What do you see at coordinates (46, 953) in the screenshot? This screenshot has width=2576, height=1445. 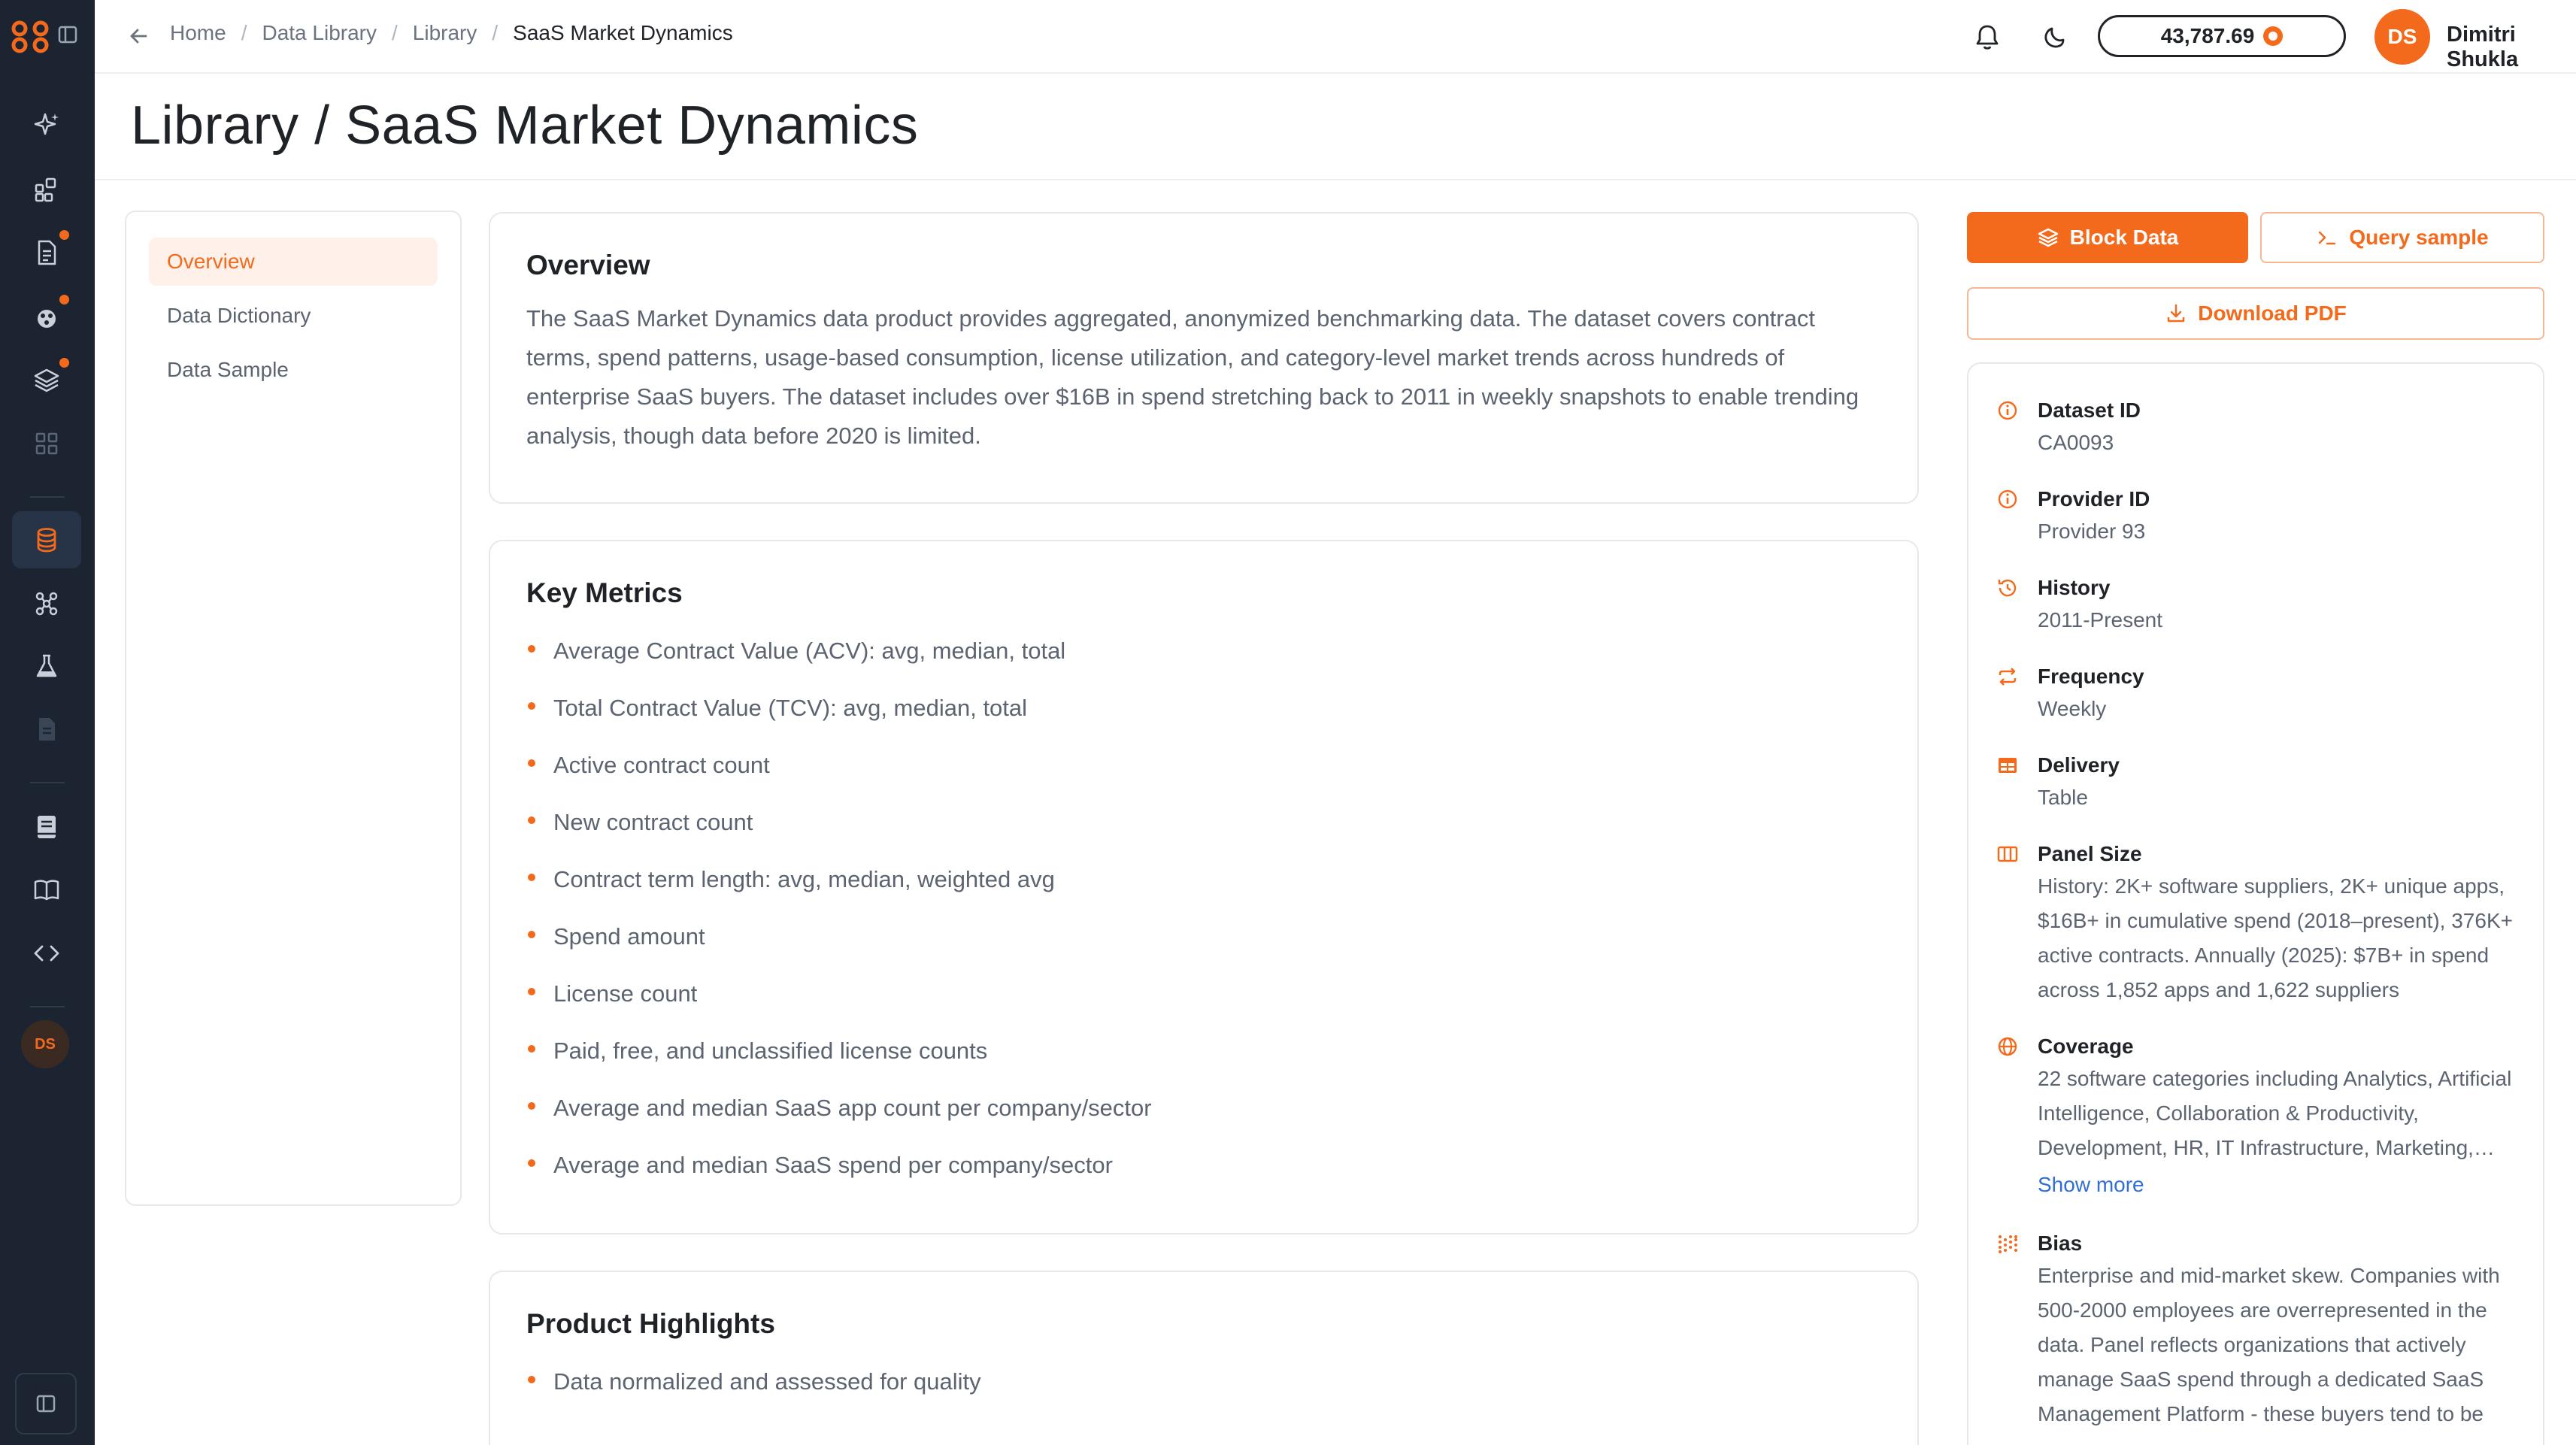 I see `rail-item-api` at bounding box center [46, 953].